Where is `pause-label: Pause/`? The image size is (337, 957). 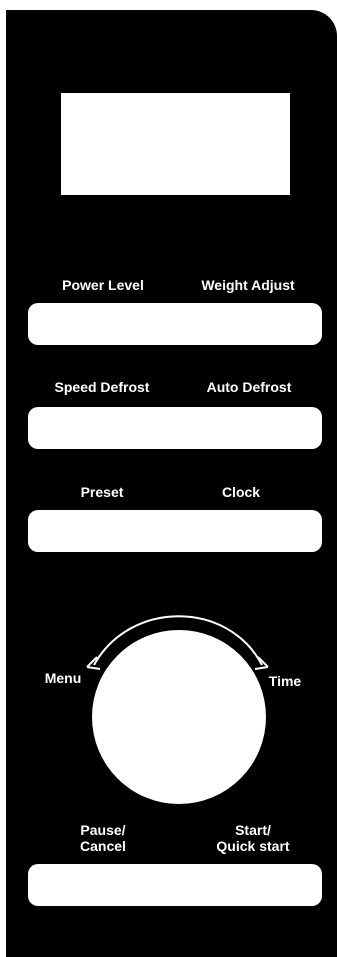 pause-label: Pause/ is located at coordinates (103, 830).